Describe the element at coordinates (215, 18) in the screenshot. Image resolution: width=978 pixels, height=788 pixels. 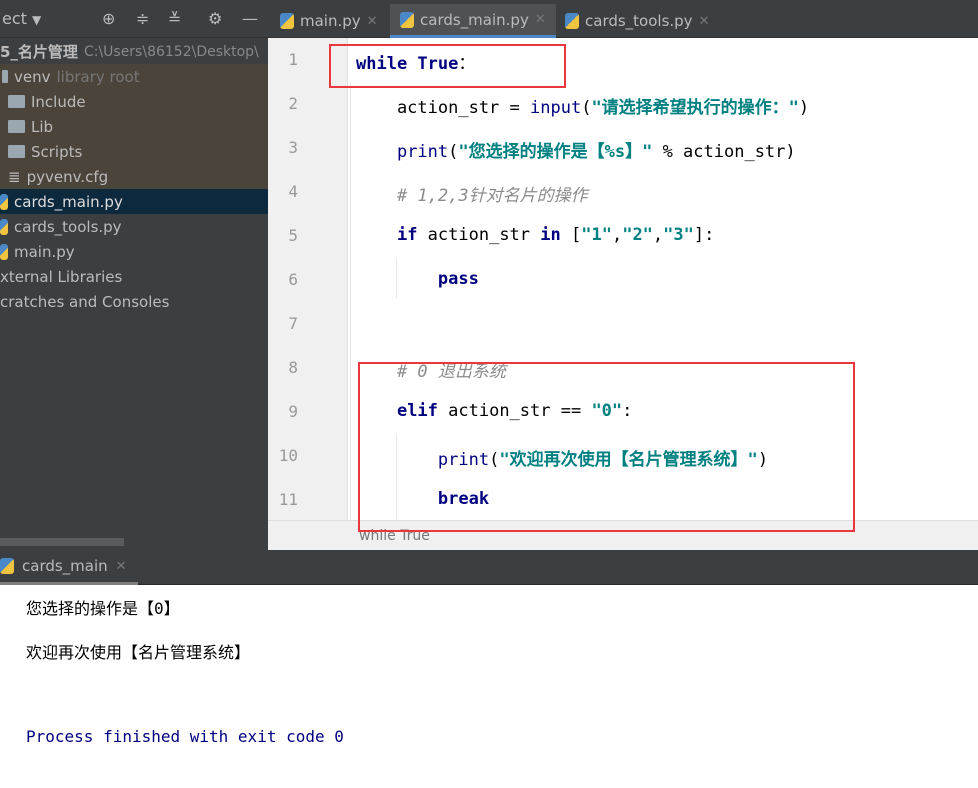
I see `gear-icon: ⚙` at that location.